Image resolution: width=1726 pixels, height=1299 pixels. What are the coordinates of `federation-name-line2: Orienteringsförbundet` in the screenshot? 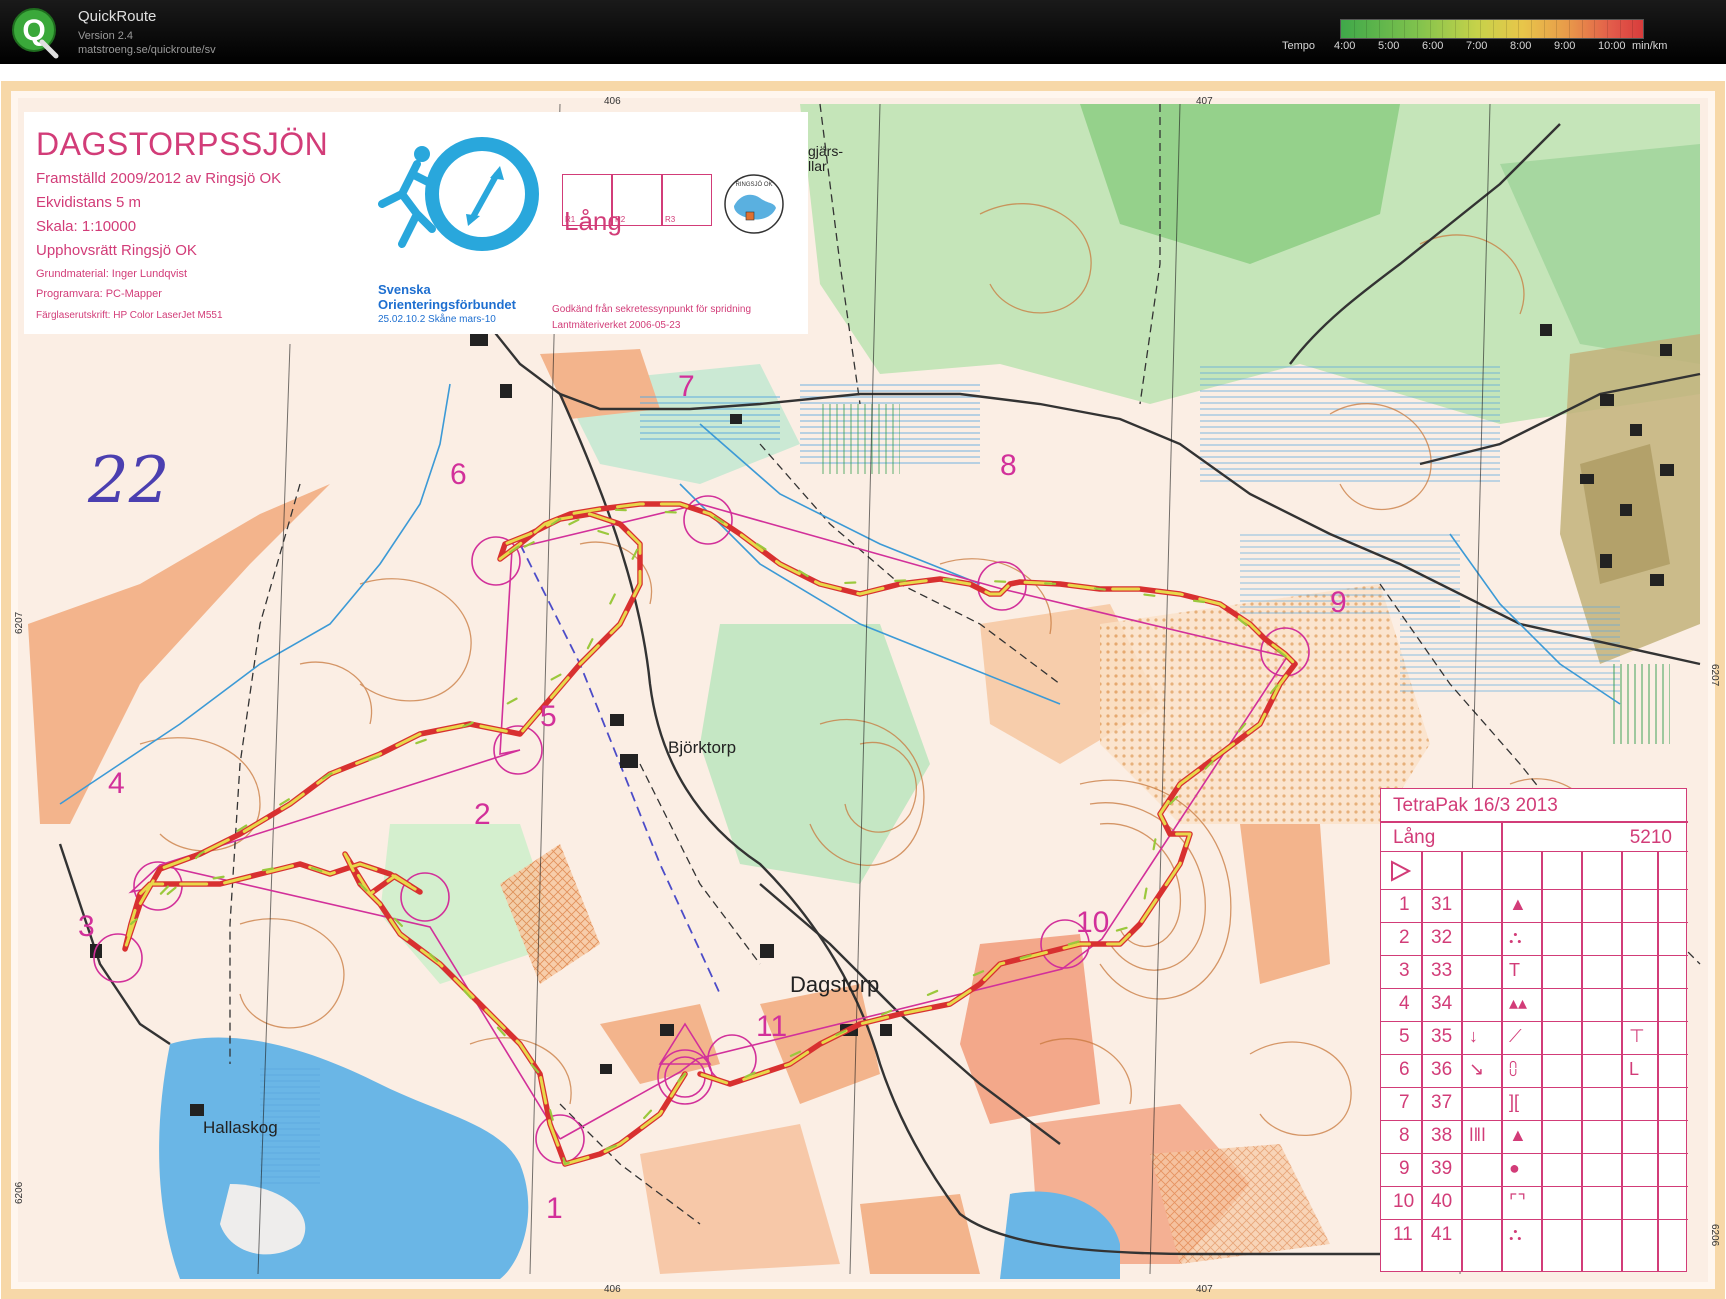 It's located at (447, 304).